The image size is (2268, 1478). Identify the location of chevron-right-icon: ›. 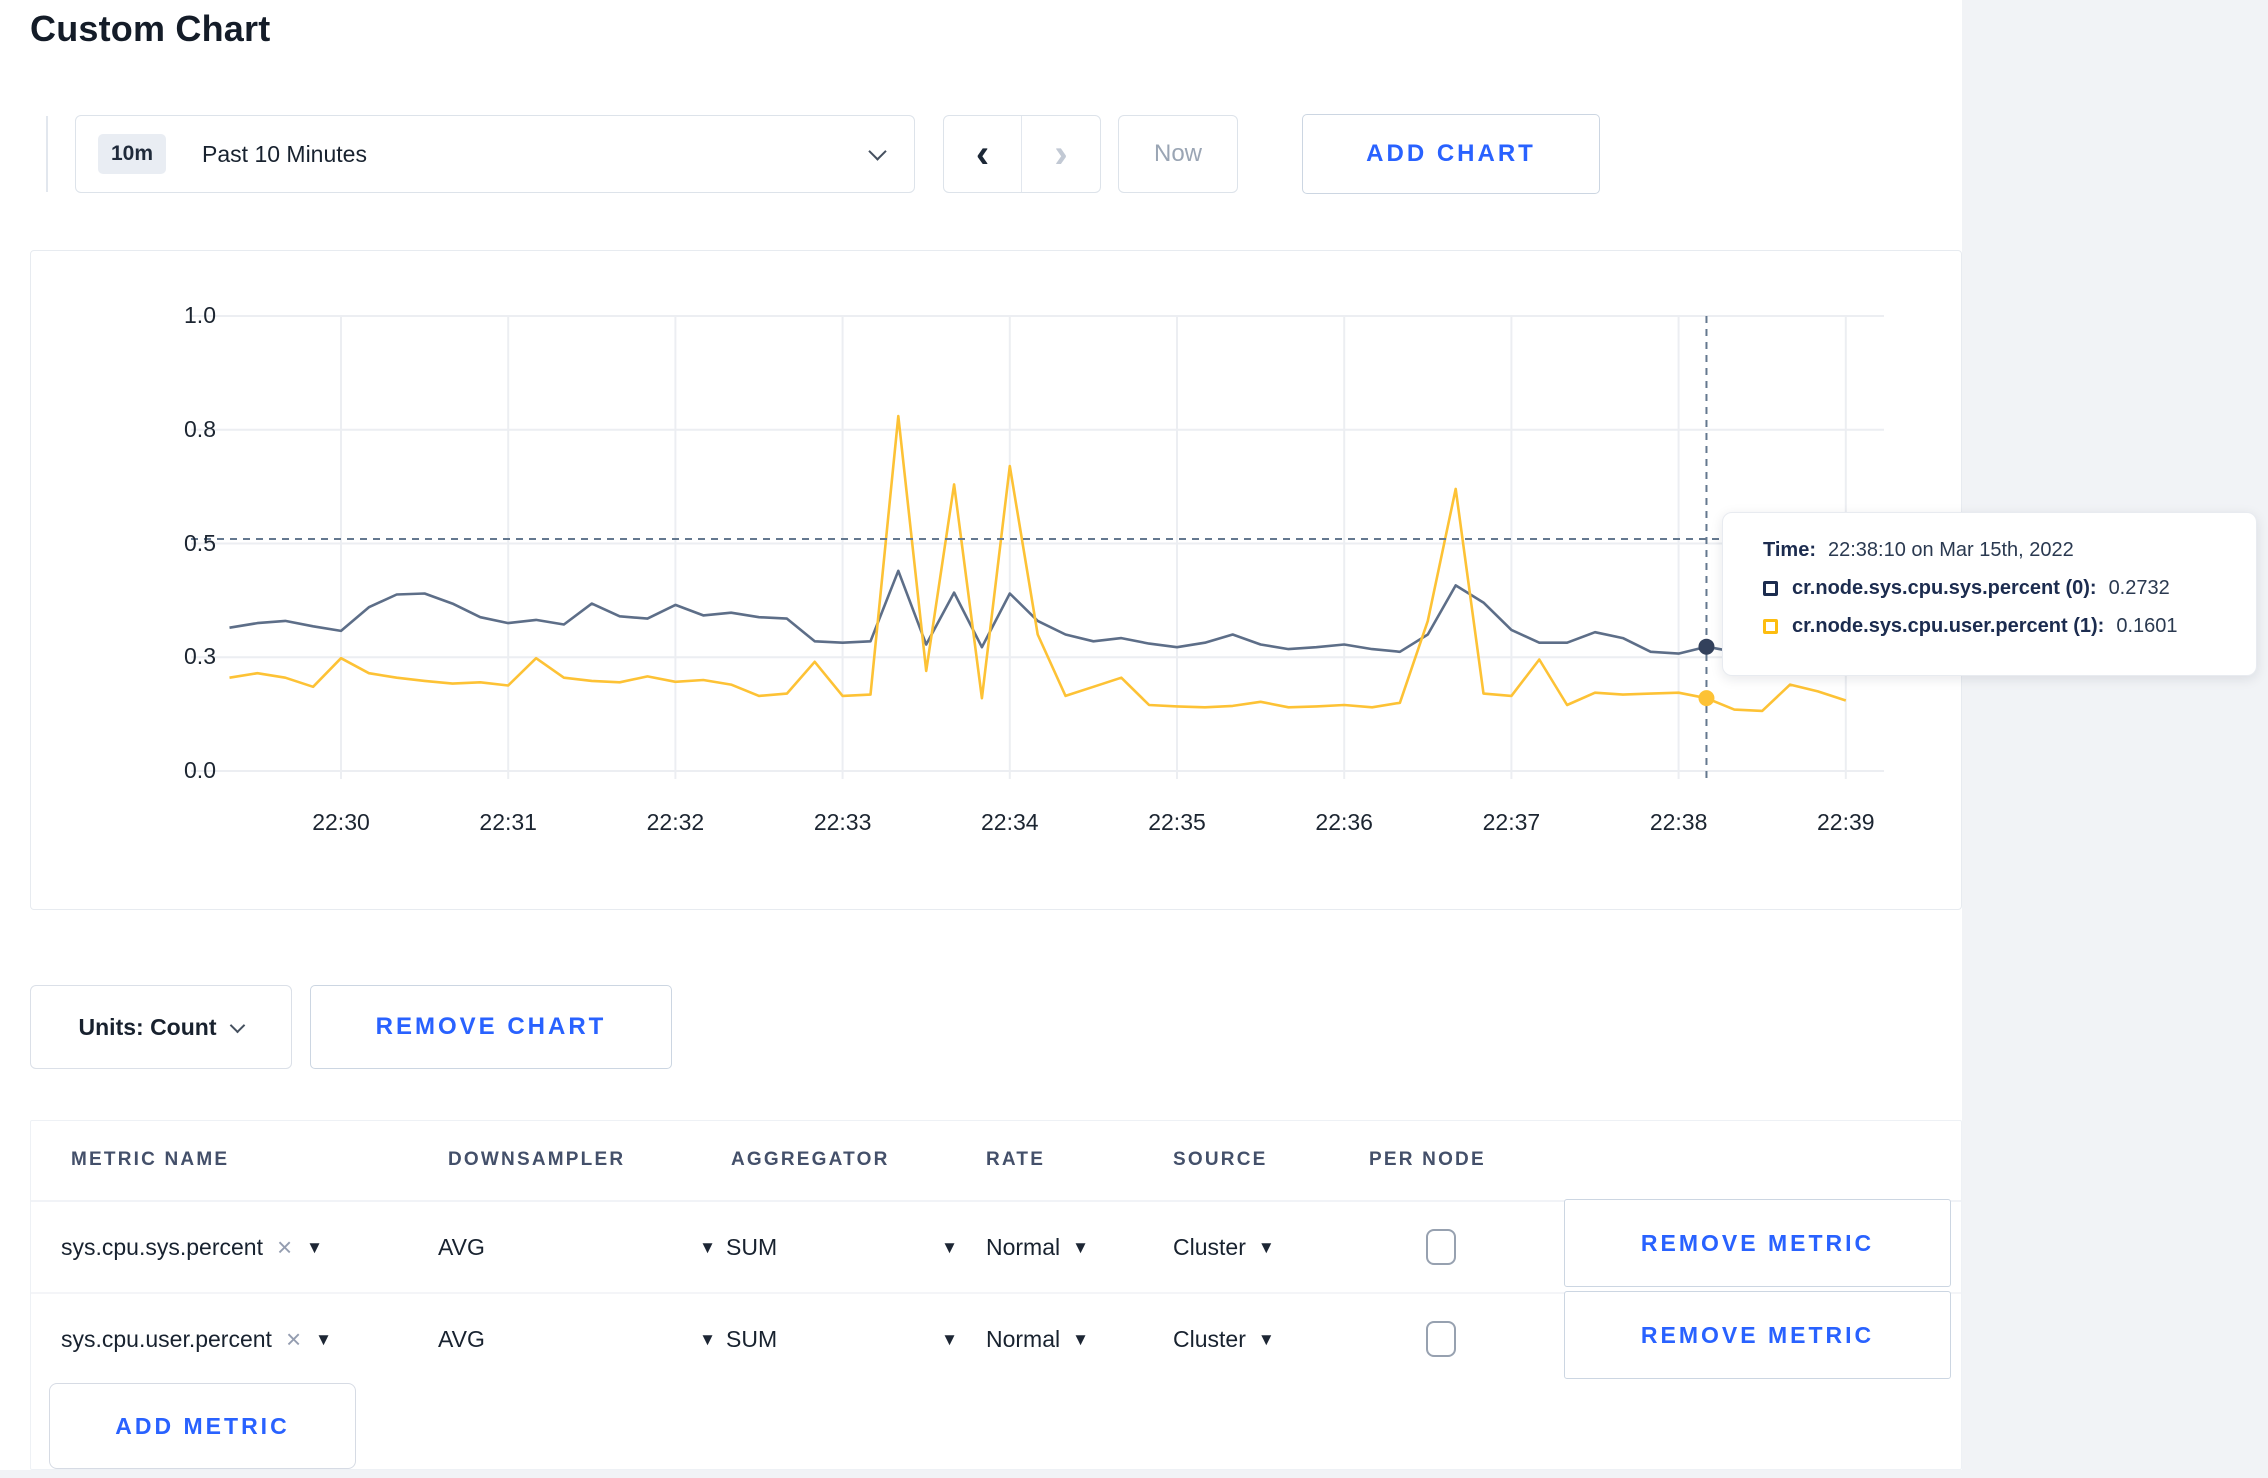
(1061, 154).